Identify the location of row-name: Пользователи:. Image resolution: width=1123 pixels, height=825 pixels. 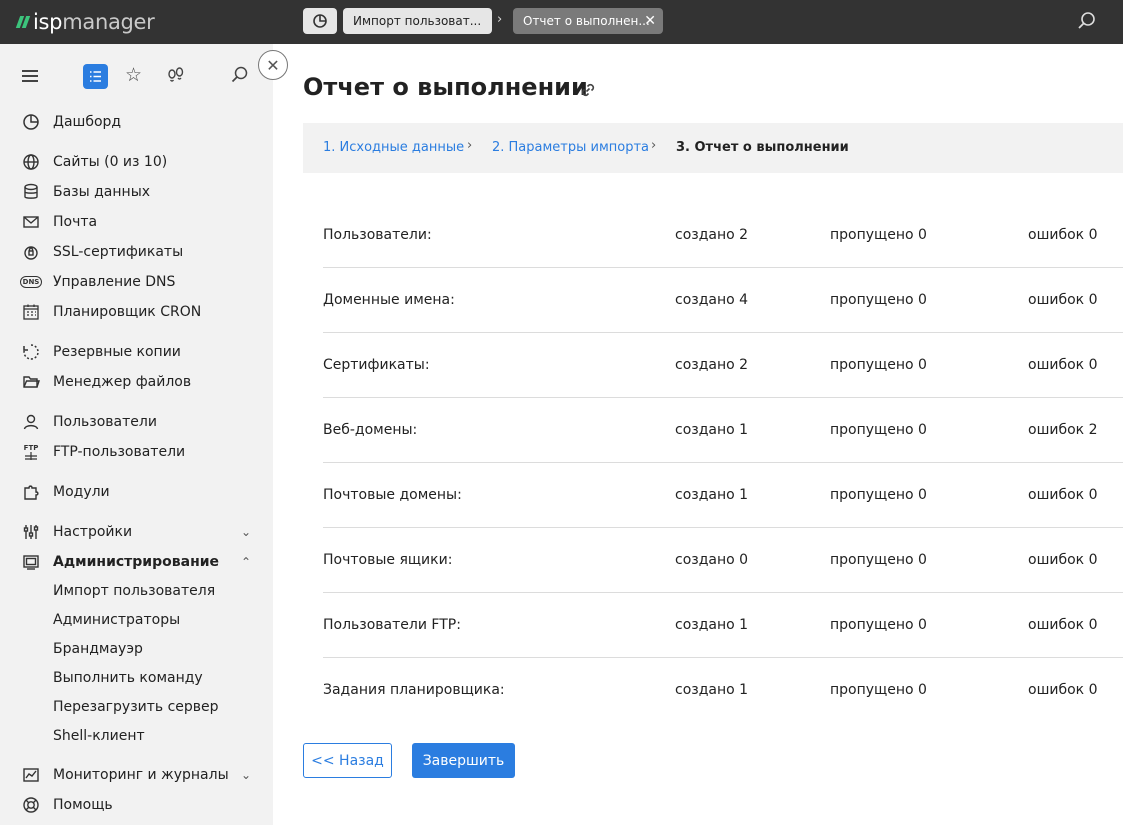
(377, 235).